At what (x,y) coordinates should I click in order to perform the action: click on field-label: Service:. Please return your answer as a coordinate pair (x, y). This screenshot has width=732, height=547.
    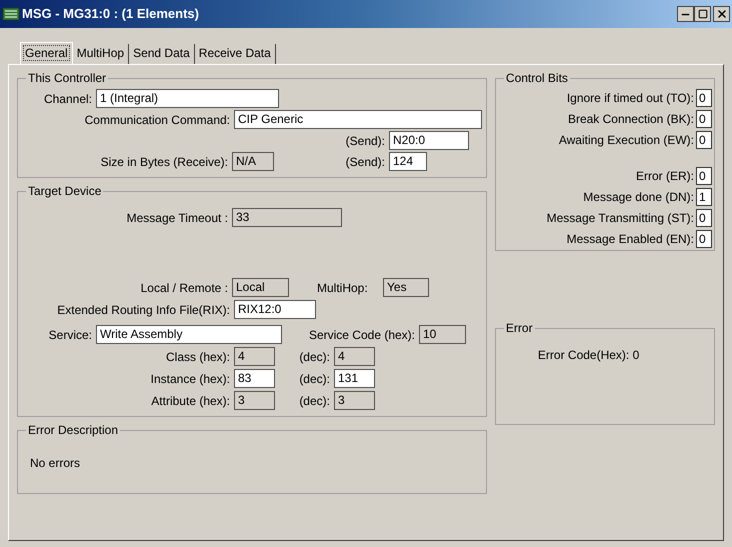
    Looking at the image, I should click on (70, 335).